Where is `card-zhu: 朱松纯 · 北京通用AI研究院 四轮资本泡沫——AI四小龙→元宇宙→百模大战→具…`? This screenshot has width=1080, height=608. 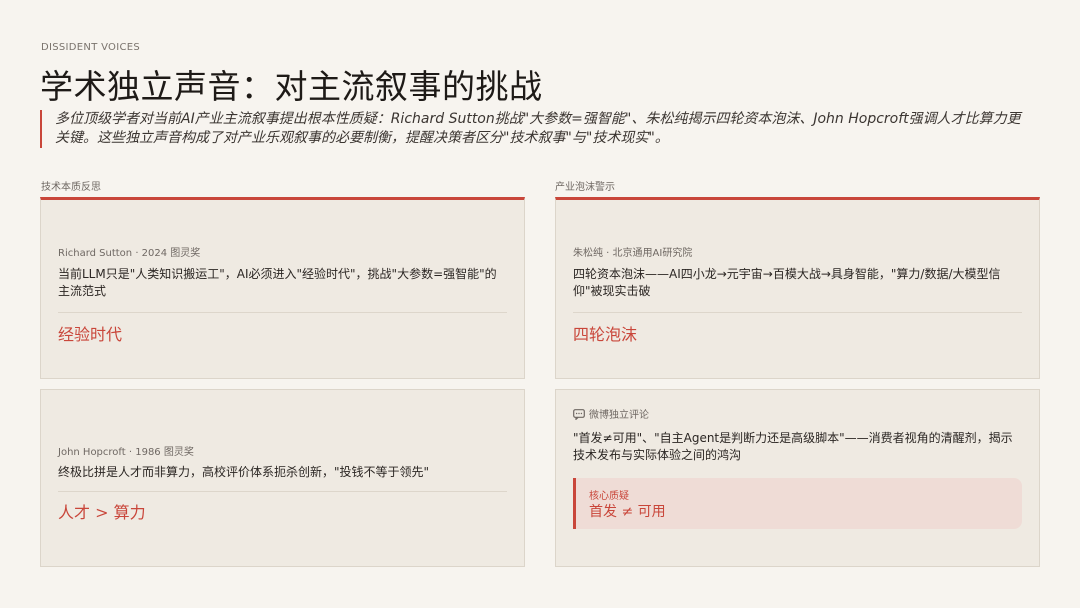
card-zhu: 朱松纯 · 北京通用AI研究院 四轮资本泡沫——AI四小龙→元宇宙→百模大战→具… is located at coordinates (797, 288).